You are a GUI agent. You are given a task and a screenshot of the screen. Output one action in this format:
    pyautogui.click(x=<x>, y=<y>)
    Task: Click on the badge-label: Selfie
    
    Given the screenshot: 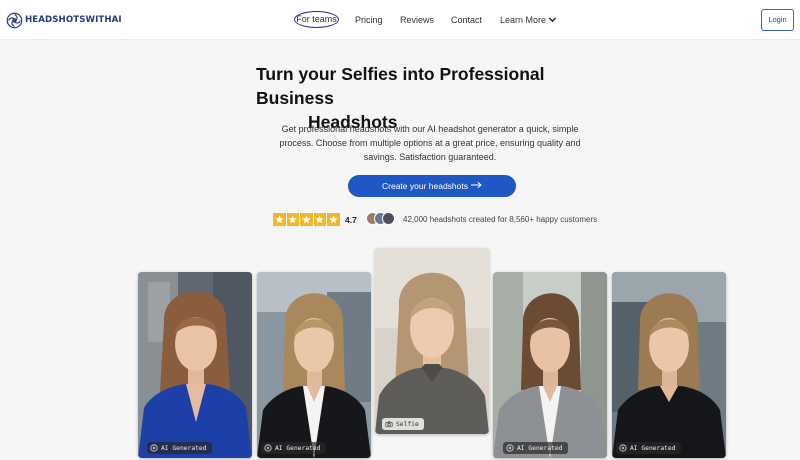 What is the action you would take?
    pyautogui.click(x=407, y=424)
    